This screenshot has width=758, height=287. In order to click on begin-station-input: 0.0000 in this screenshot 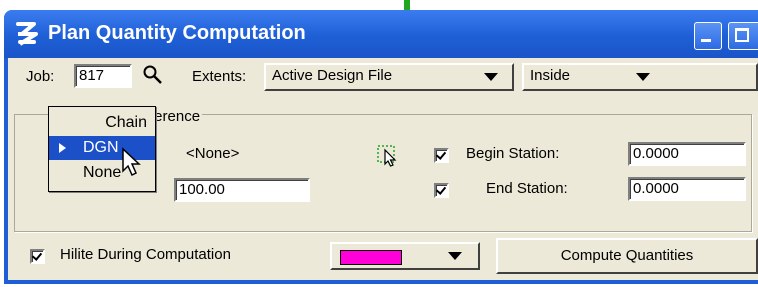, I will do `click(687, 154)`.